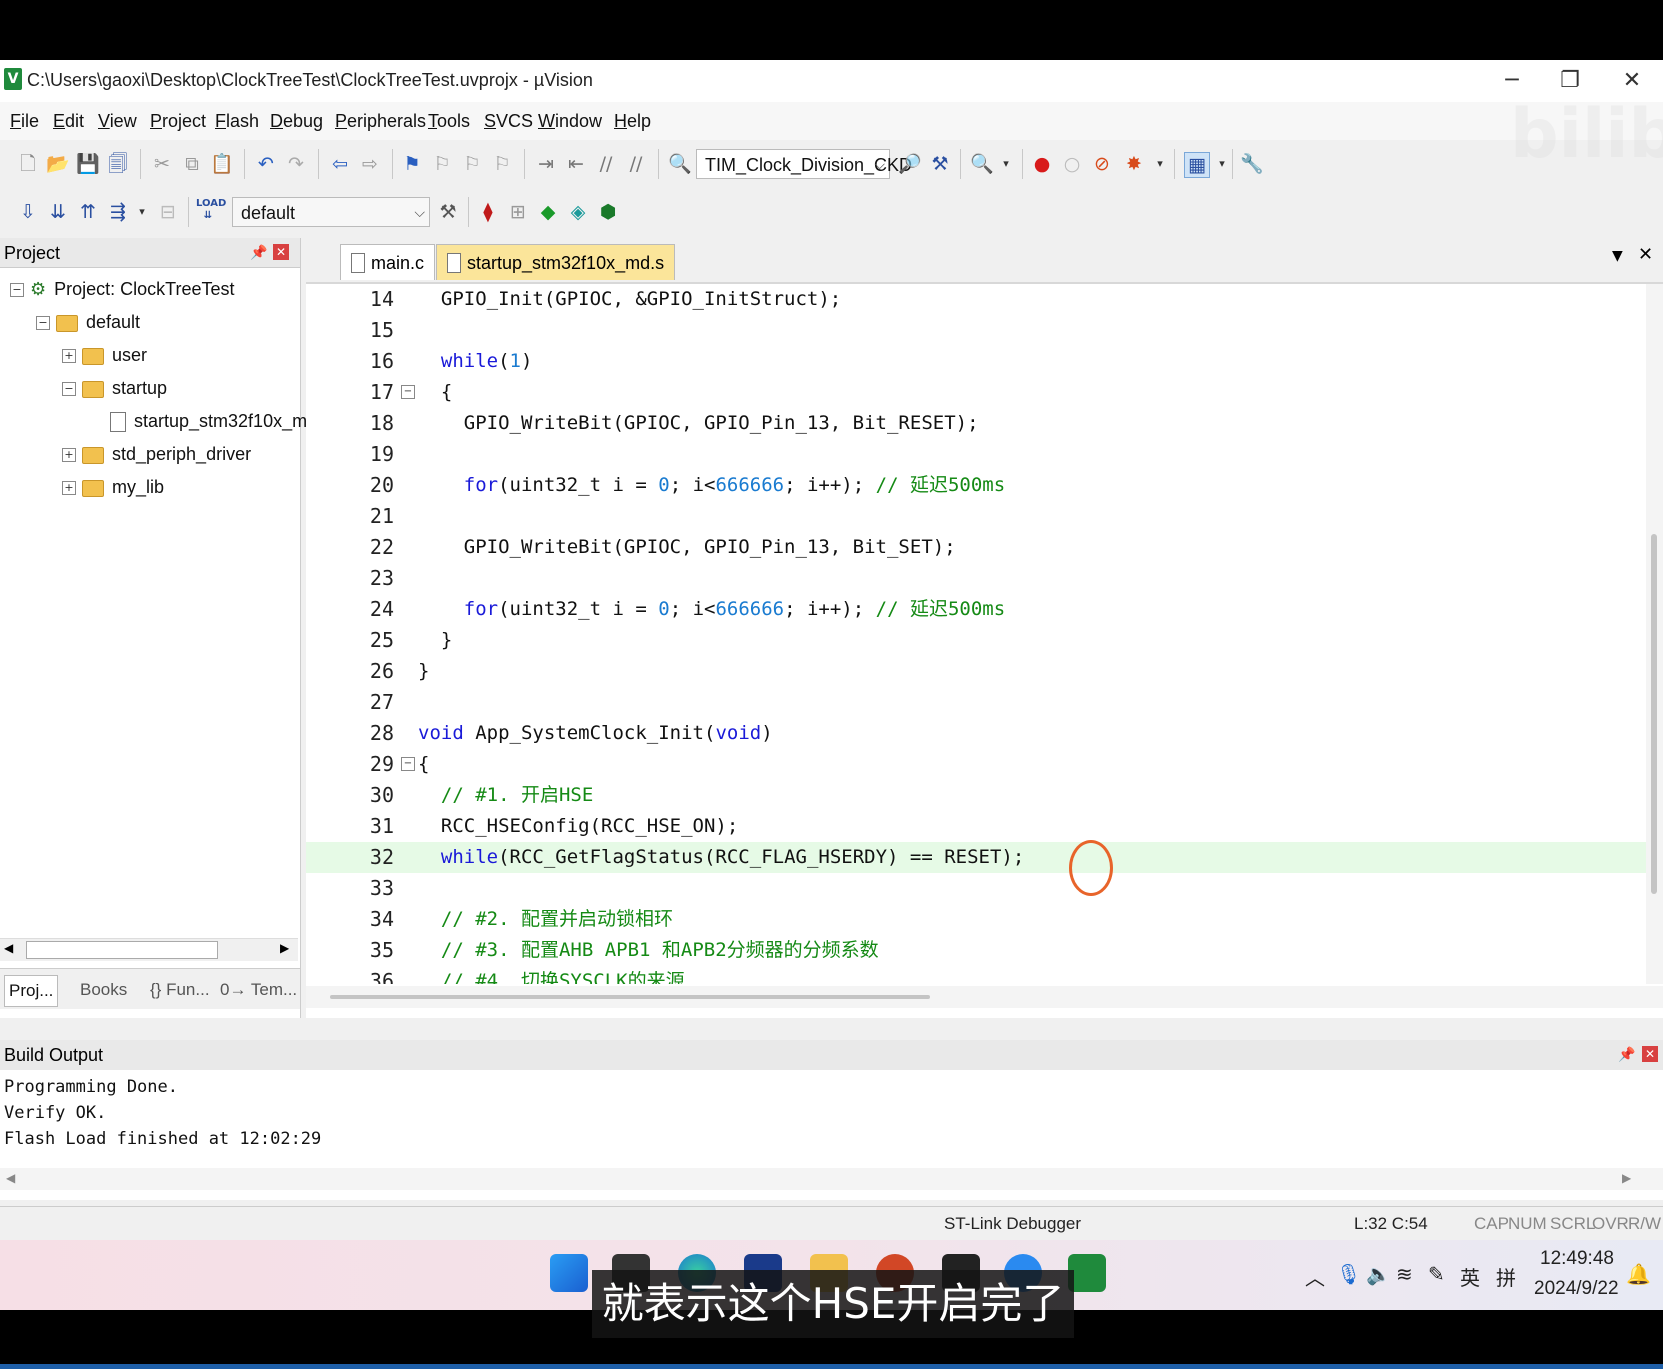 Image resolution: width=1663 pixels, height=1369 pixels. Describe the element at coordinates (976, 919) in the screenshot. I see `code-line: 34 // #2. 配置并启动锁相环` at that location.